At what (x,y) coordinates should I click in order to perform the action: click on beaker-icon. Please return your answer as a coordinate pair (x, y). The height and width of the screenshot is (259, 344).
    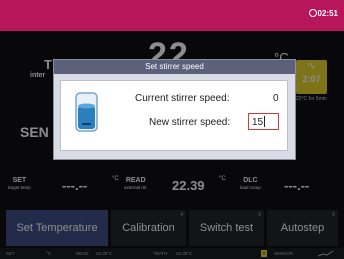
    Looking at the image, I should click on (86, 112).